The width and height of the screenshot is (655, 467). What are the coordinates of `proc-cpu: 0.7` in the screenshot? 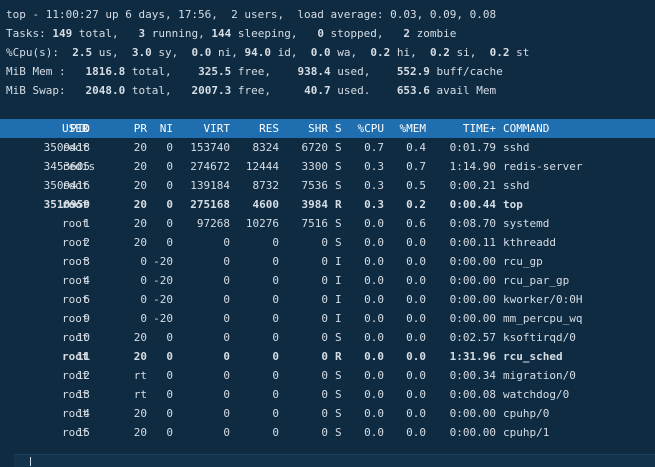 It's located at (374, 147).